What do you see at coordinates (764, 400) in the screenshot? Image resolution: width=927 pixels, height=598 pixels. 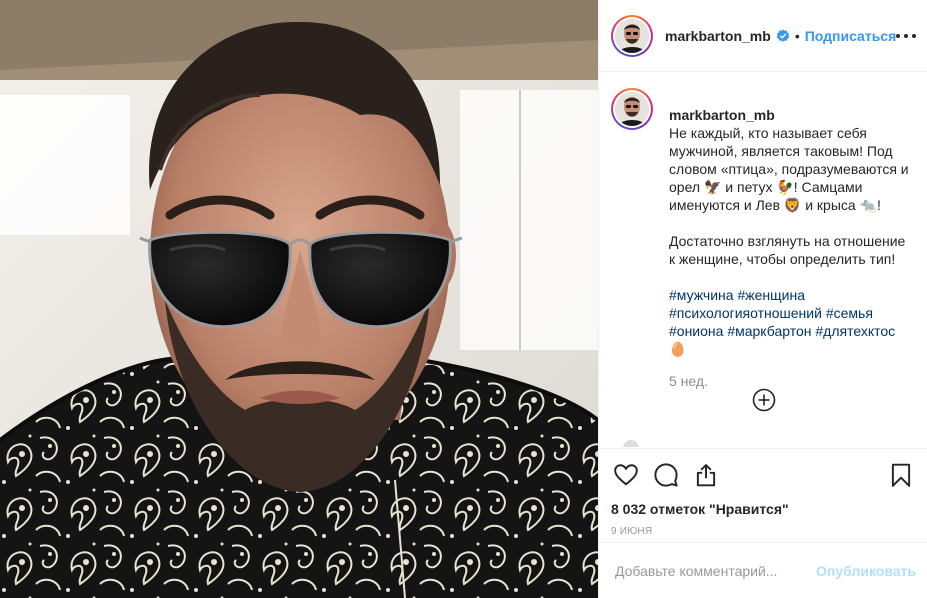 I see `plus-circle-icon` at bounding box center [764, 400].